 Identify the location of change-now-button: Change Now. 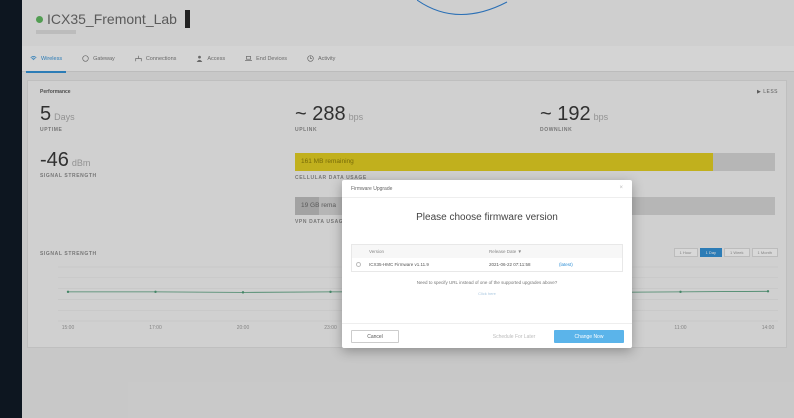
(589, 336).